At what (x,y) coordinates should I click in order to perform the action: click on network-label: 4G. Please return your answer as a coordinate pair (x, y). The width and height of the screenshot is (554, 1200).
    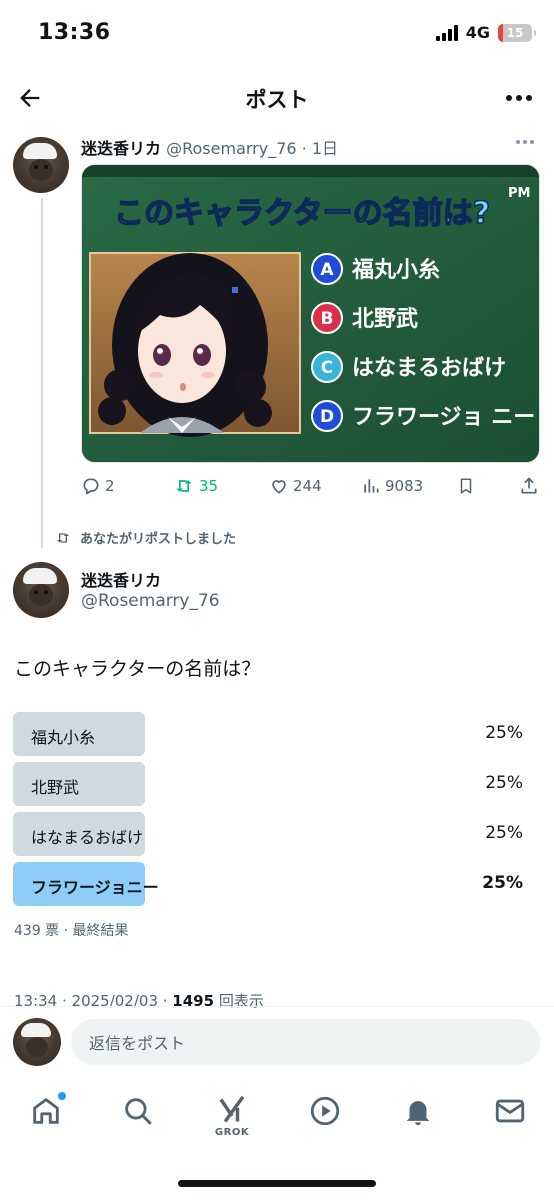
    Looking at the image, I should click on (477, 32).